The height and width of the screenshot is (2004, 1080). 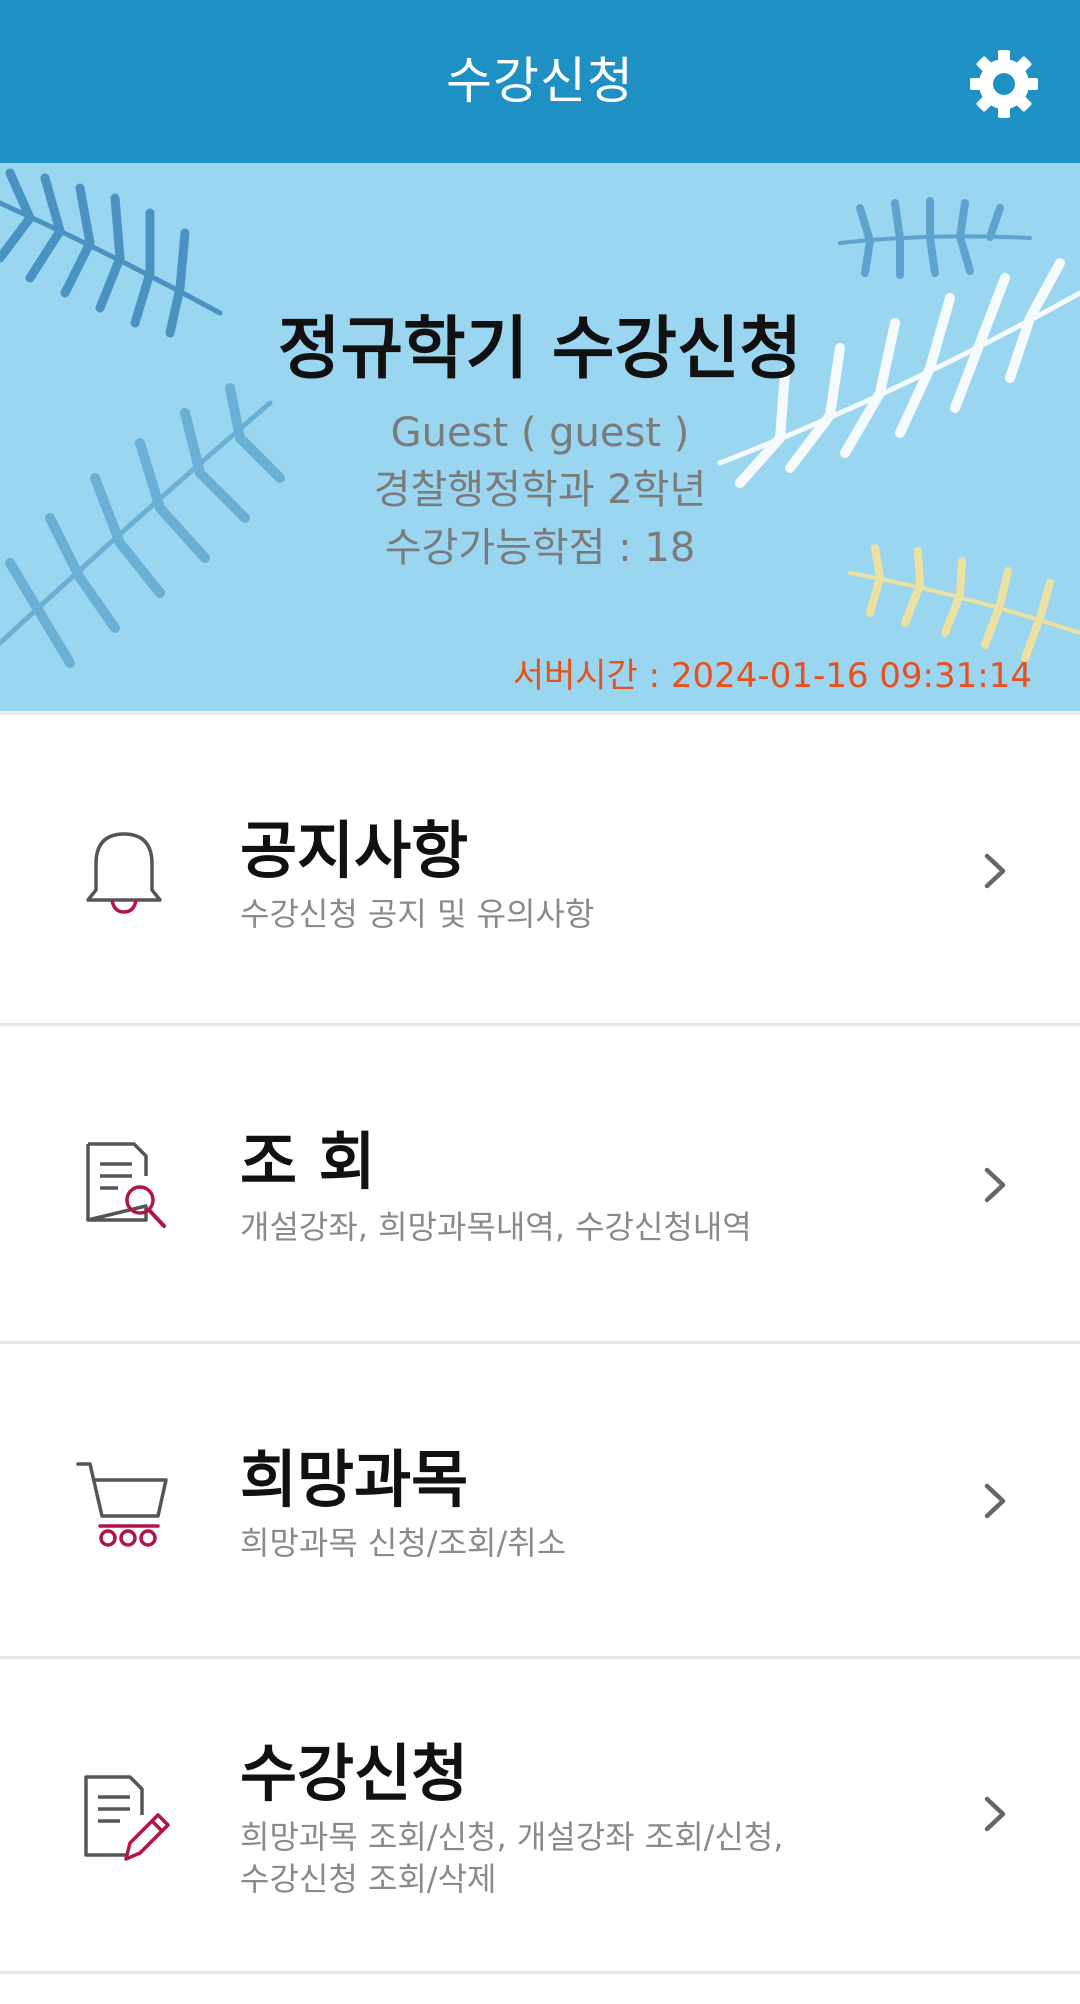 What do you see at coordinates (368, 1879) in the screenshot?
I see `menu-description-line2: 수강신청 조회/삭제` at bounding box center [368, 1879].